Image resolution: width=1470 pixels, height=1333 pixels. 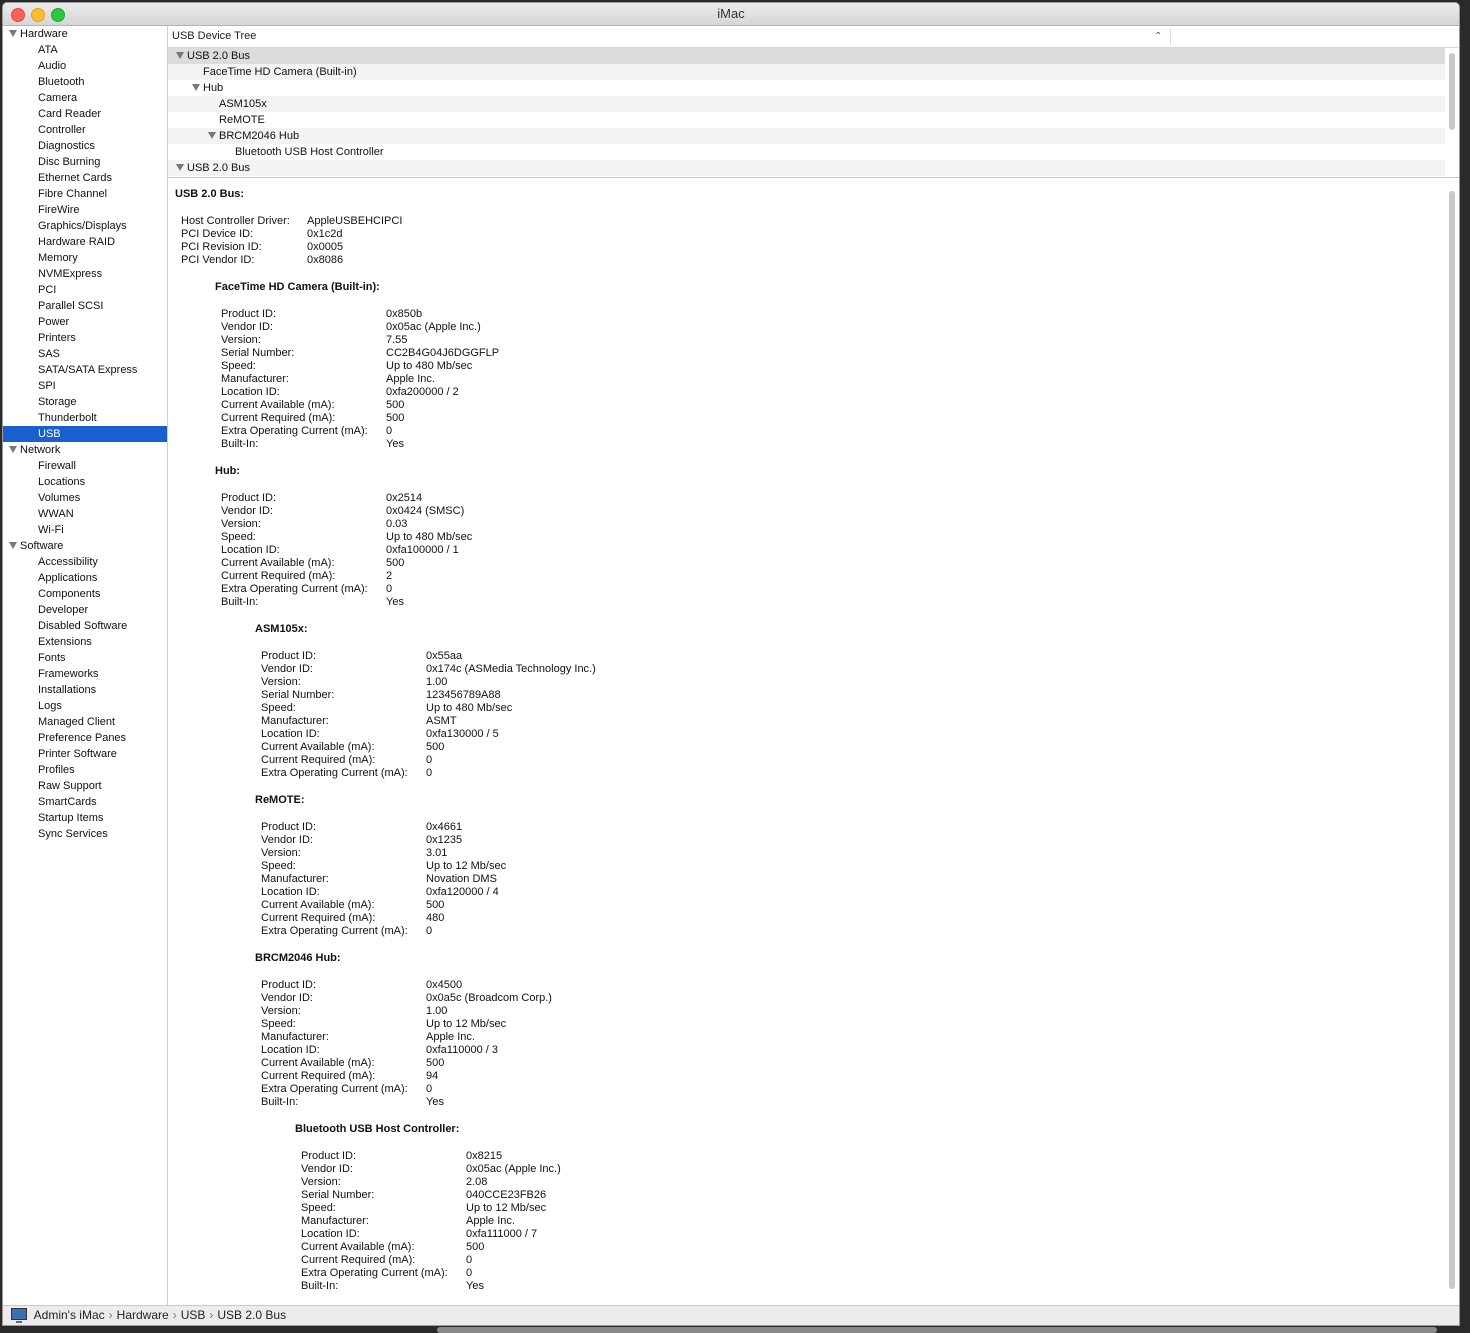 I want to click on sidebar-item-managed-client: Managed Client, so click(x=85, y=722).